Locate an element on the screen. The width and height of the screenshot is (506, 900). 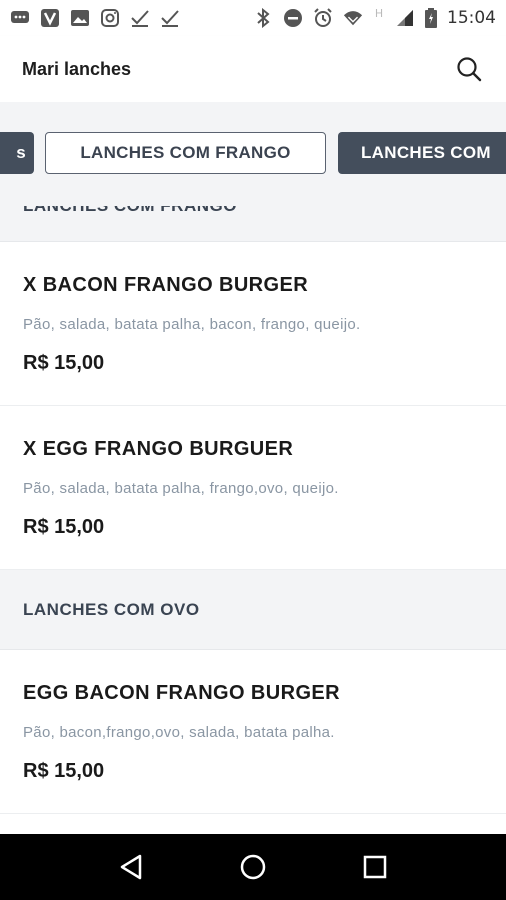
tab-next-category: LANCHES COM is located at coordinates (422, 153).